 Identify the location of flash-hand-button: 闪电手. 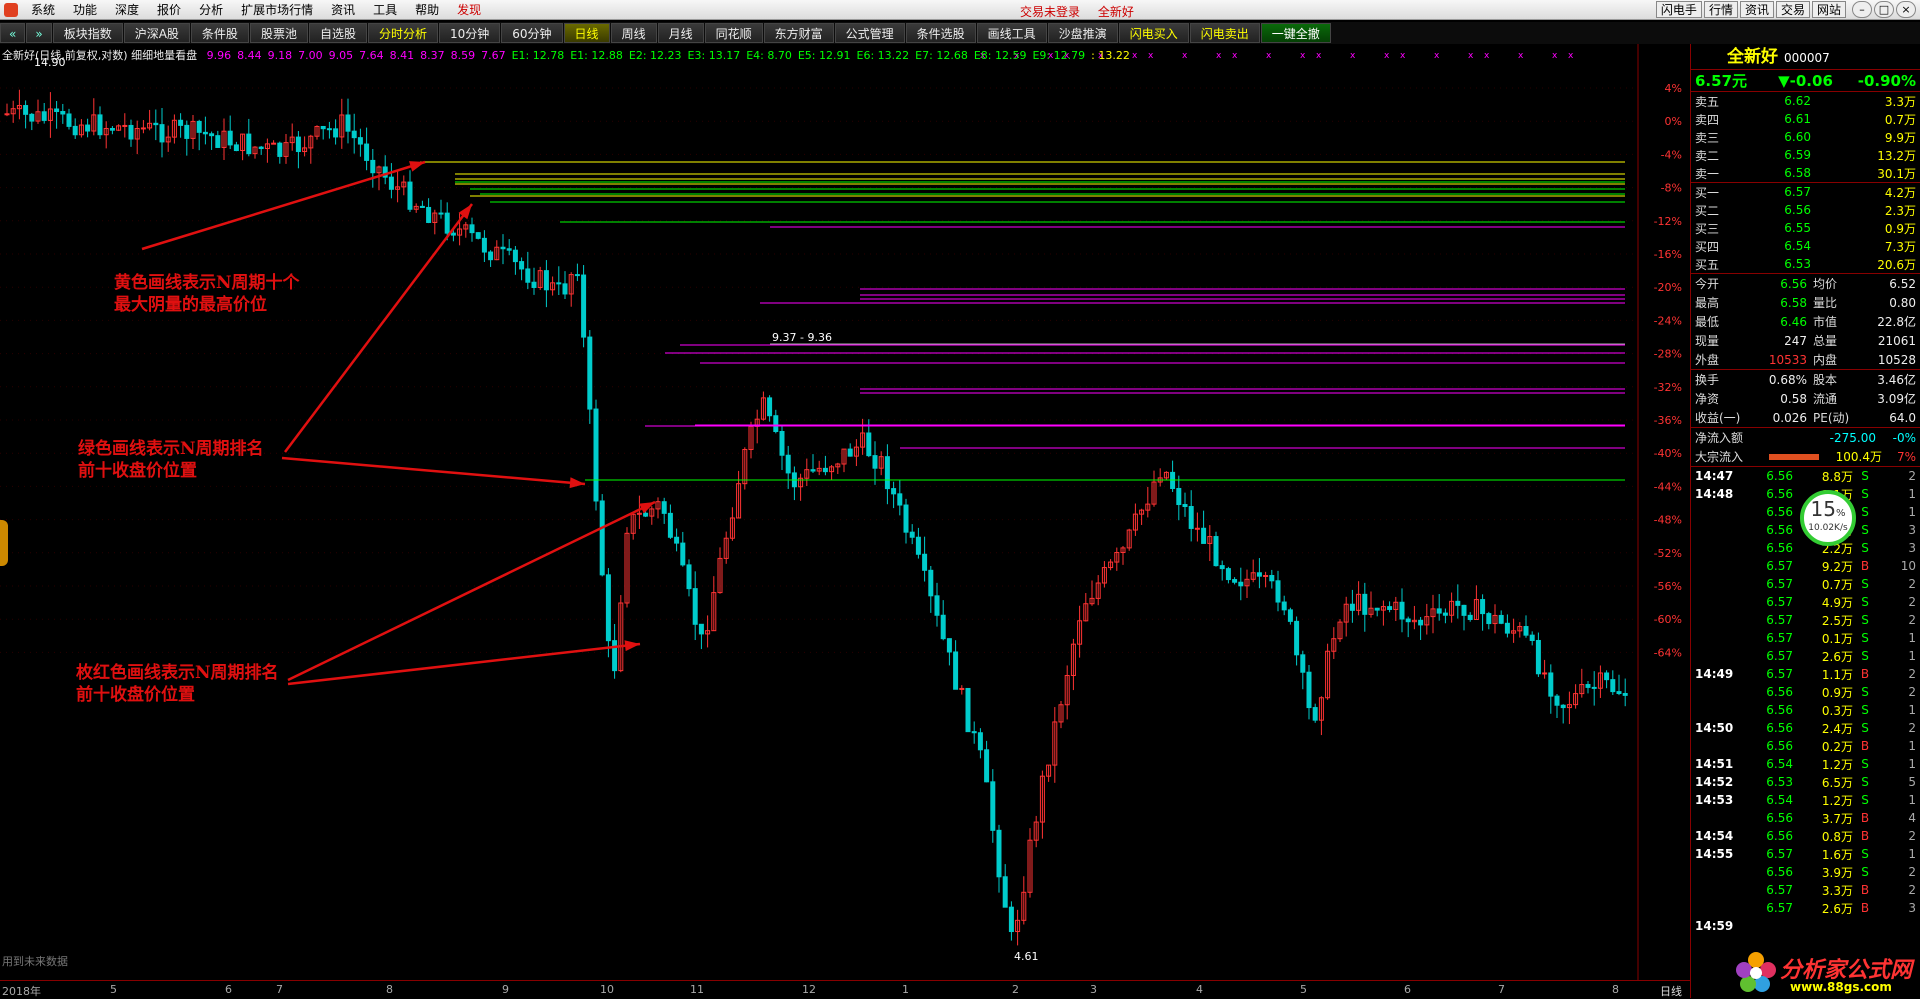
(1678, 9).